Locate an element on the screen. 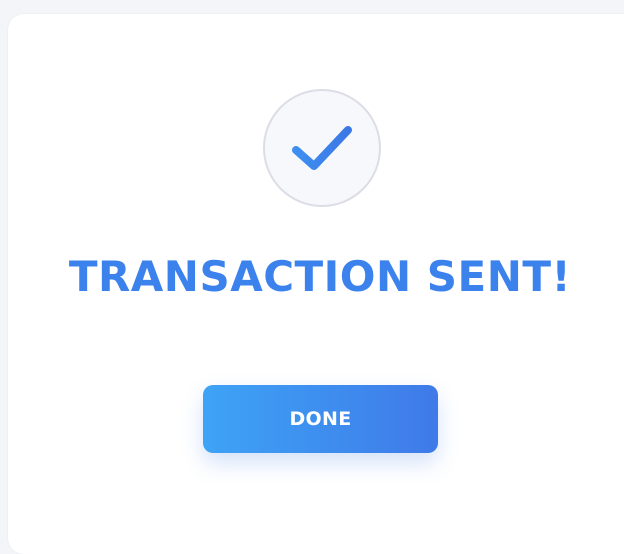  dialog-title: TRANSACTION SENT! is located at coordinates (320, 276).